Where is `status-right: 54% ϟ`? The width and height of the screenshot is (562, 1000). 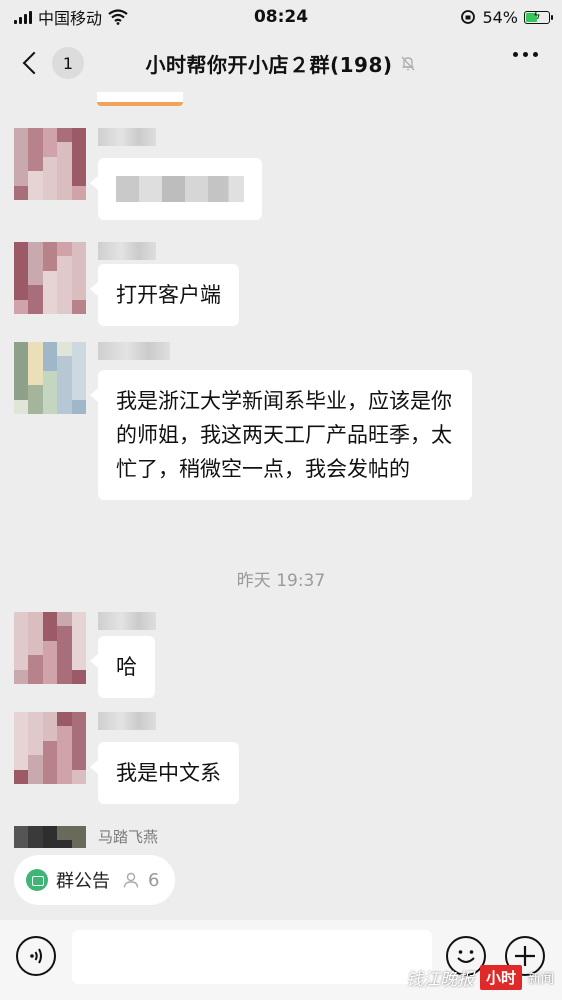 status-right: 54% ϟ is located at coordinates (506, 17).